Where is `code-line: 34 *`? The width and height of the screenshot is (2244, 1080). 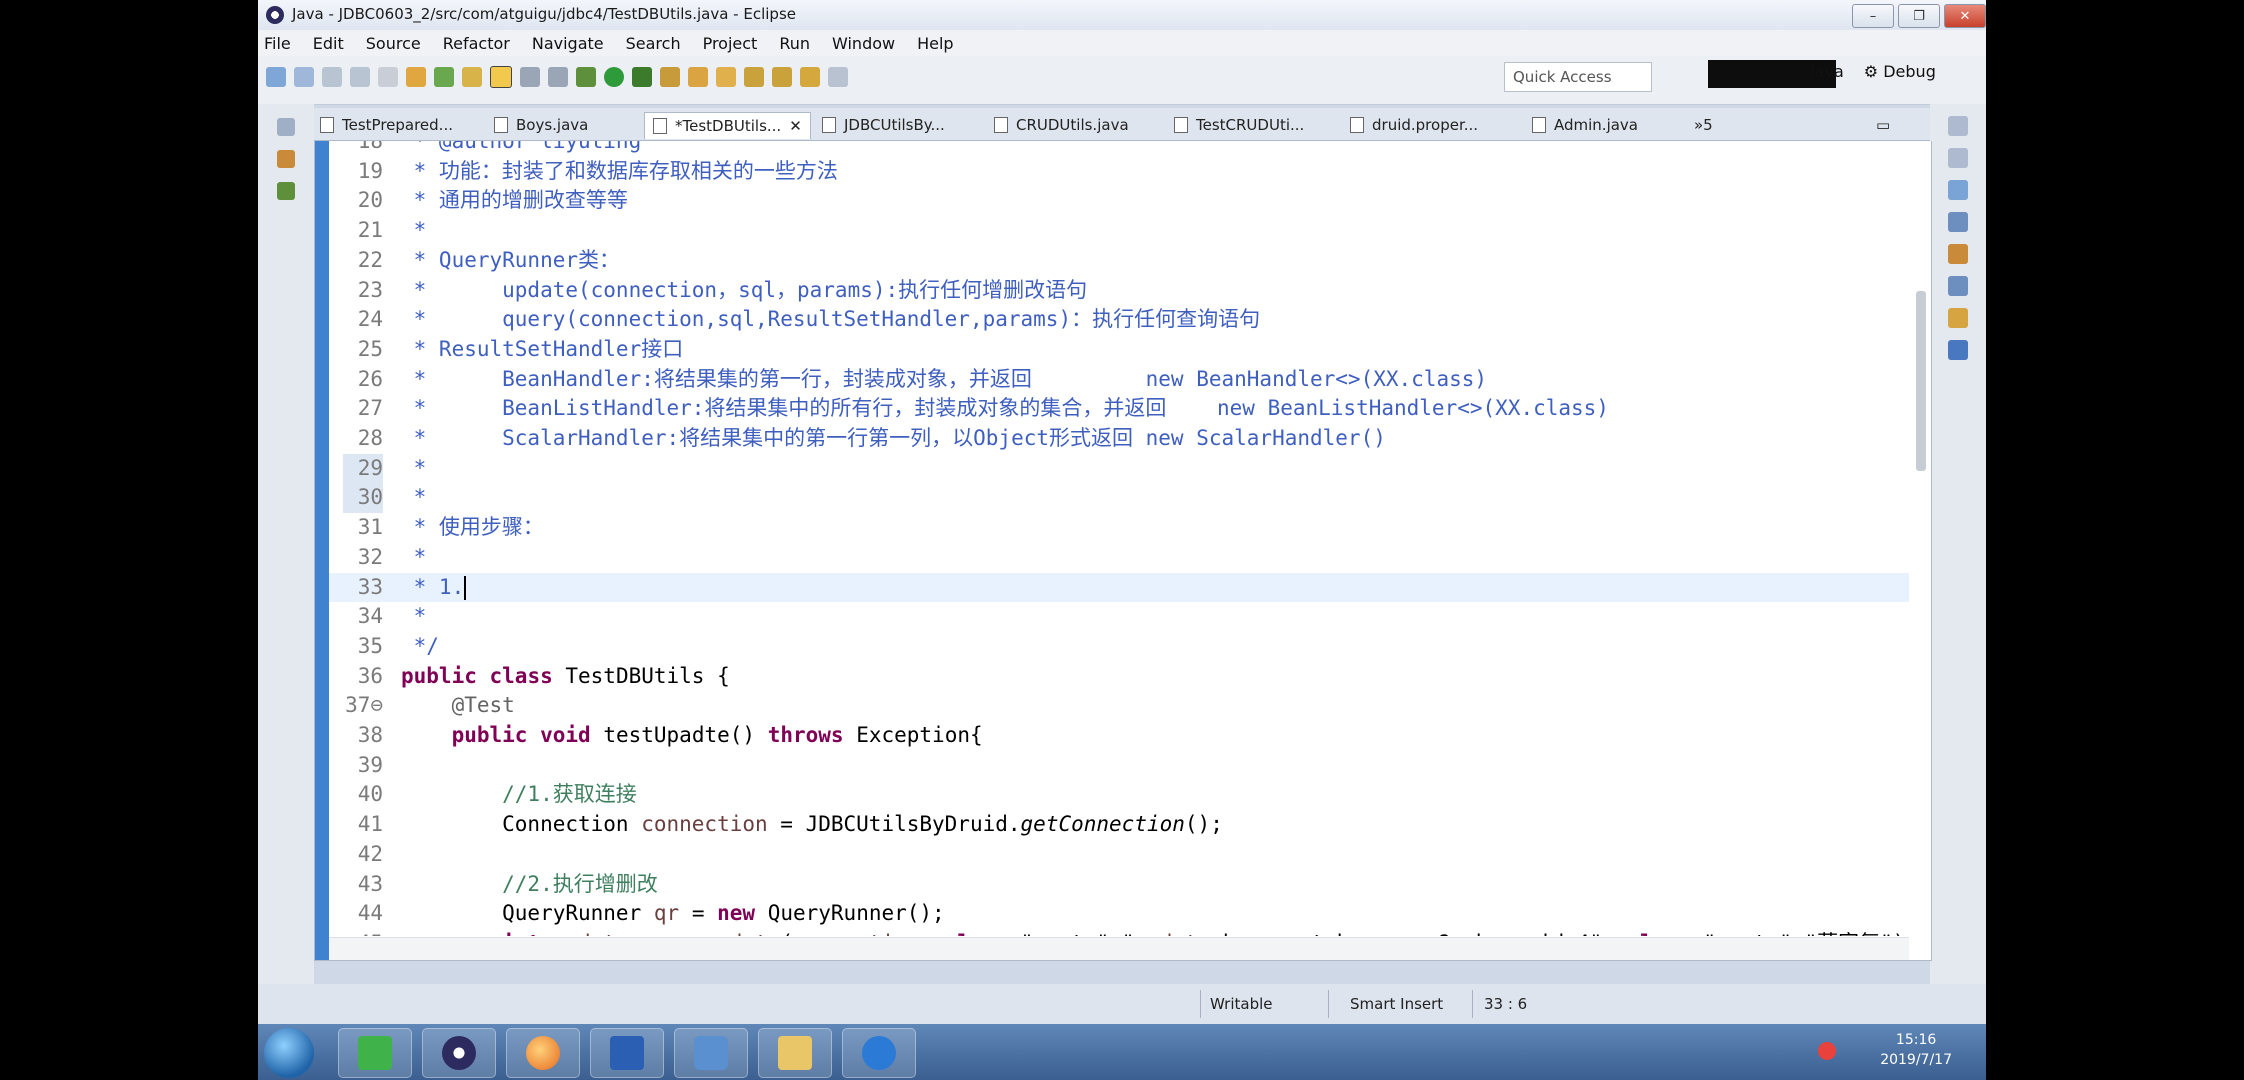 code-line: 34 * is located at coordinates (1119, 617).